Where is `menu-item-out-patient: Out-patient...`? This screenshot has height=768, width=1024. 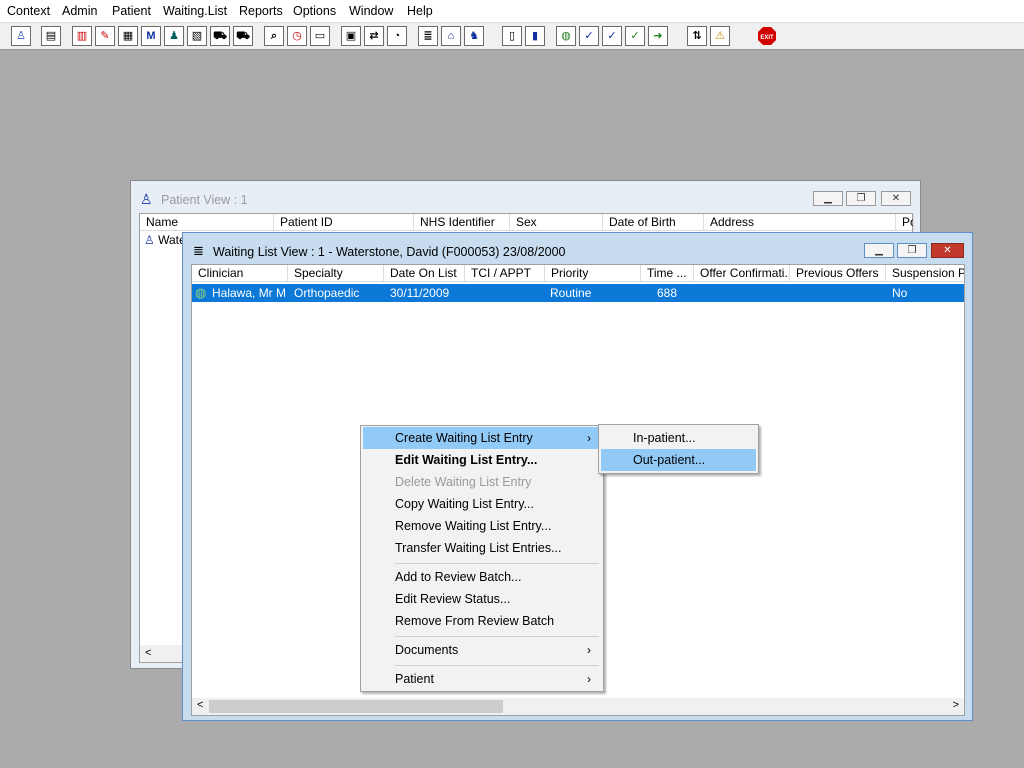
menu-item-out-patient: Out-patient... is located at coordinates (678, 460).